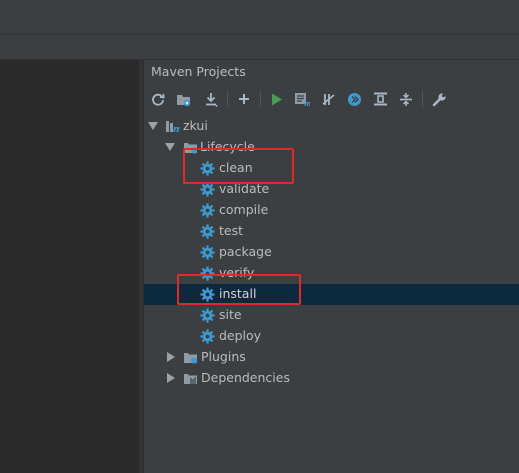  What do you see at coordinates (354, 99) in the screenshot?
I see `skip-tests-icon` at bounding box center [354, 99].